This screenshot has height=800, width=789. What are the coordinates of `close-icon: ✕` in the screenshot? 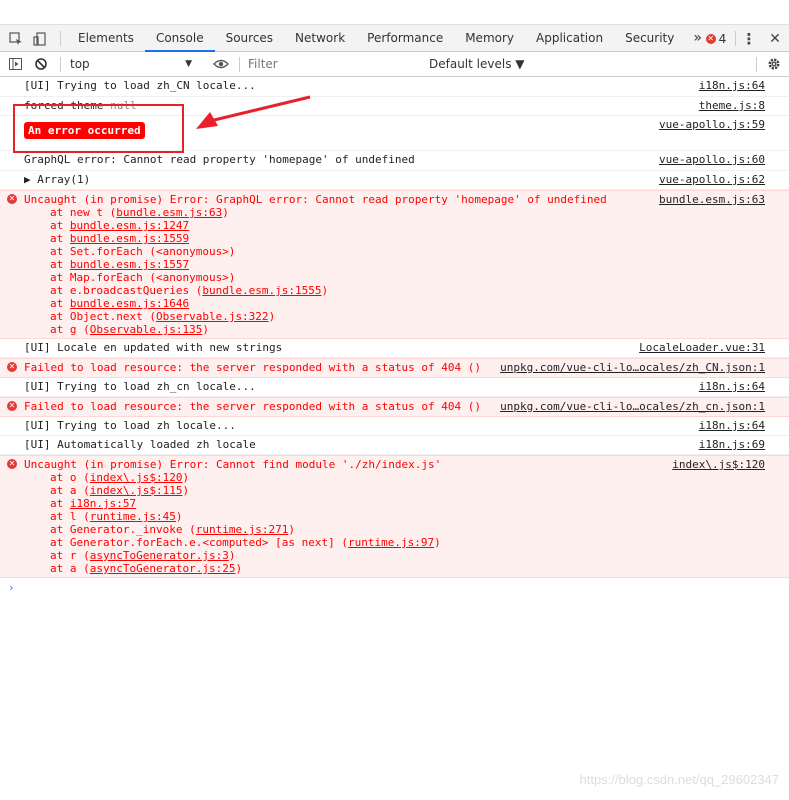 It's located at (775, 38).